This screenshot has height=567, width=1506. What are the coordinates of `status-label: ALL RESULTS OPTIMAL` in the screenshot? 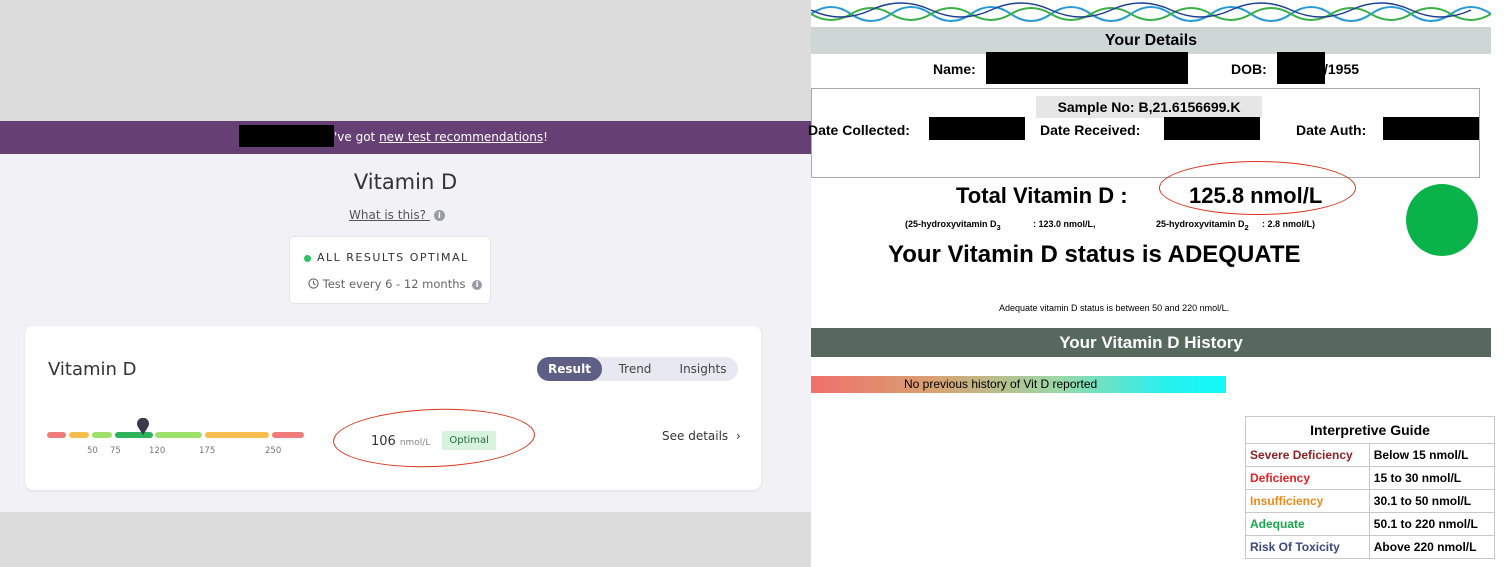 It's located at (393, 257).